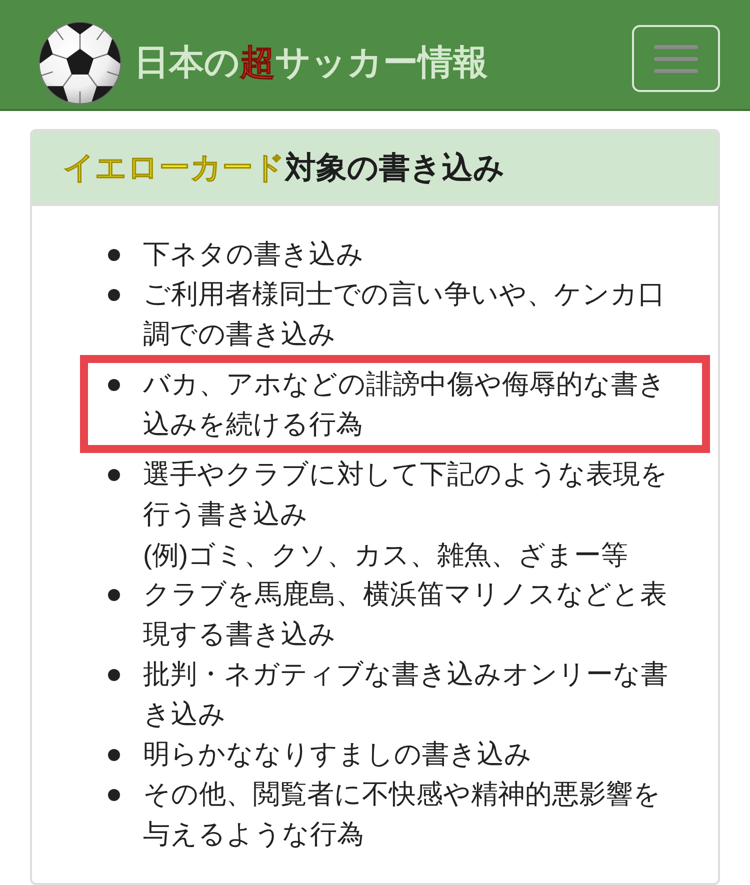 The width and height of the screenshot is (750, 885). I want to click on card-title: イエローカード対象の書き込み, so click(284, 168).